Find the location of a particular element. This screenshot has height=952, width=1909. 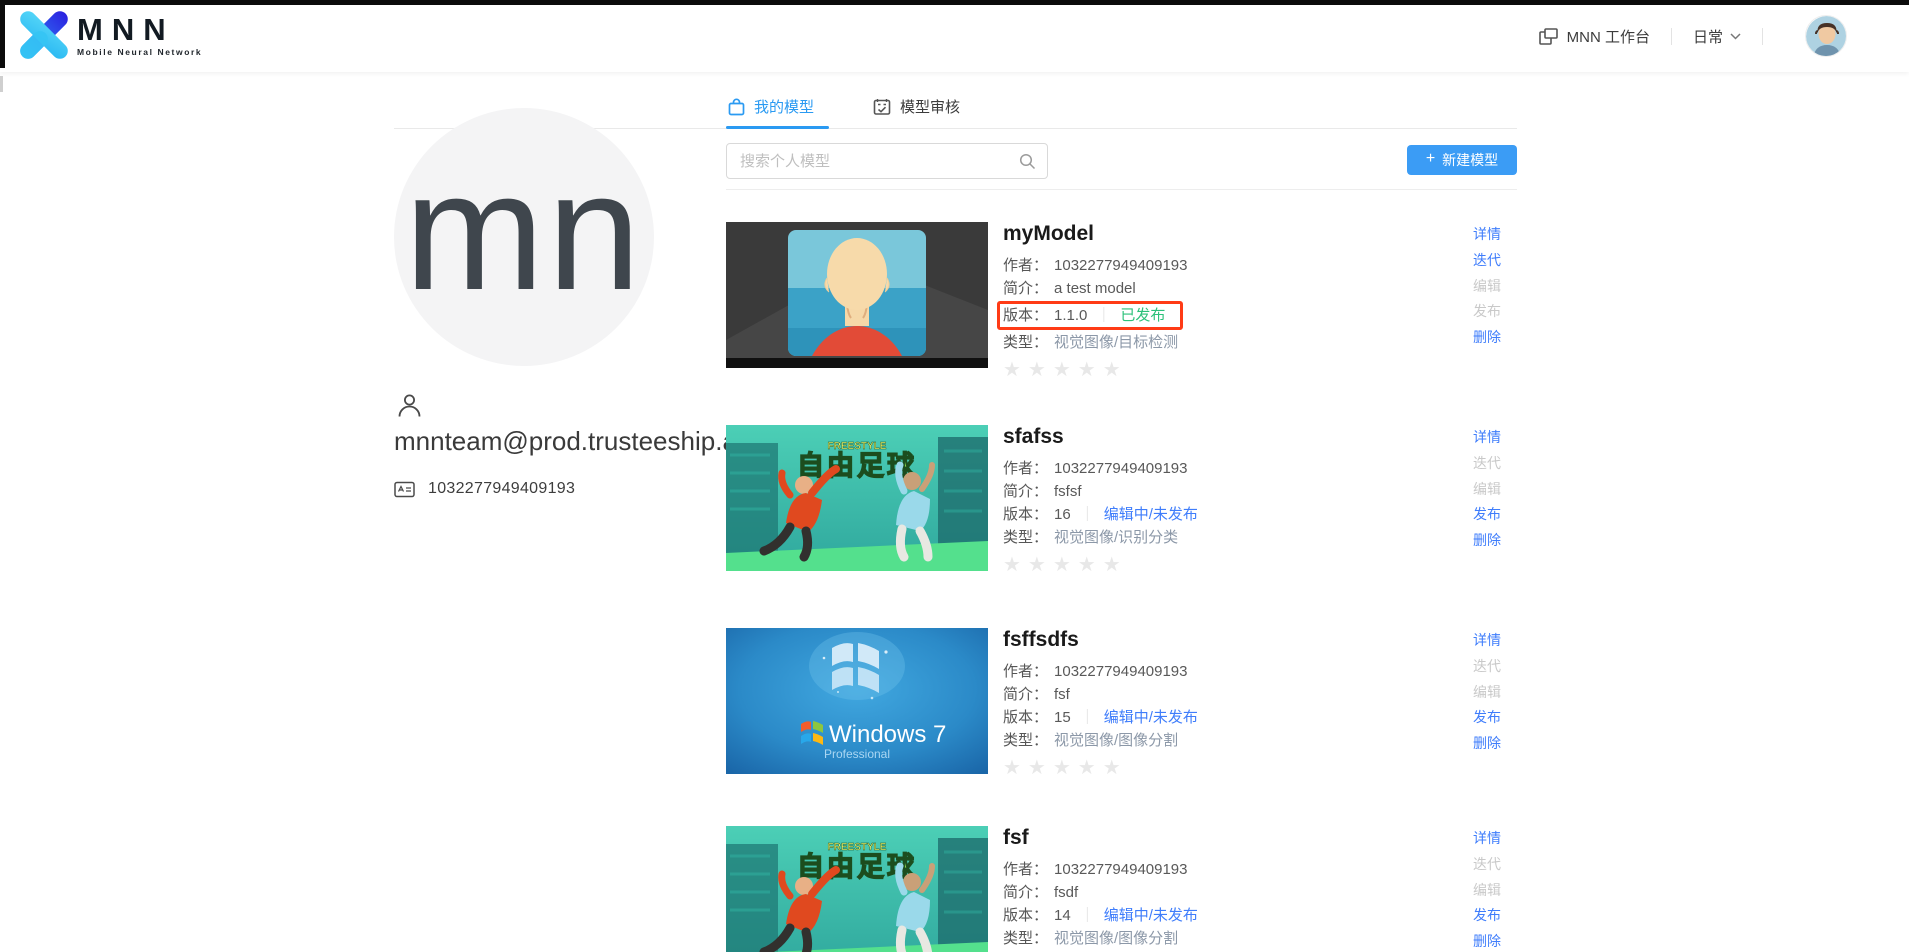

model-name: fsffsdfs is located at coordinates (1243, 640).